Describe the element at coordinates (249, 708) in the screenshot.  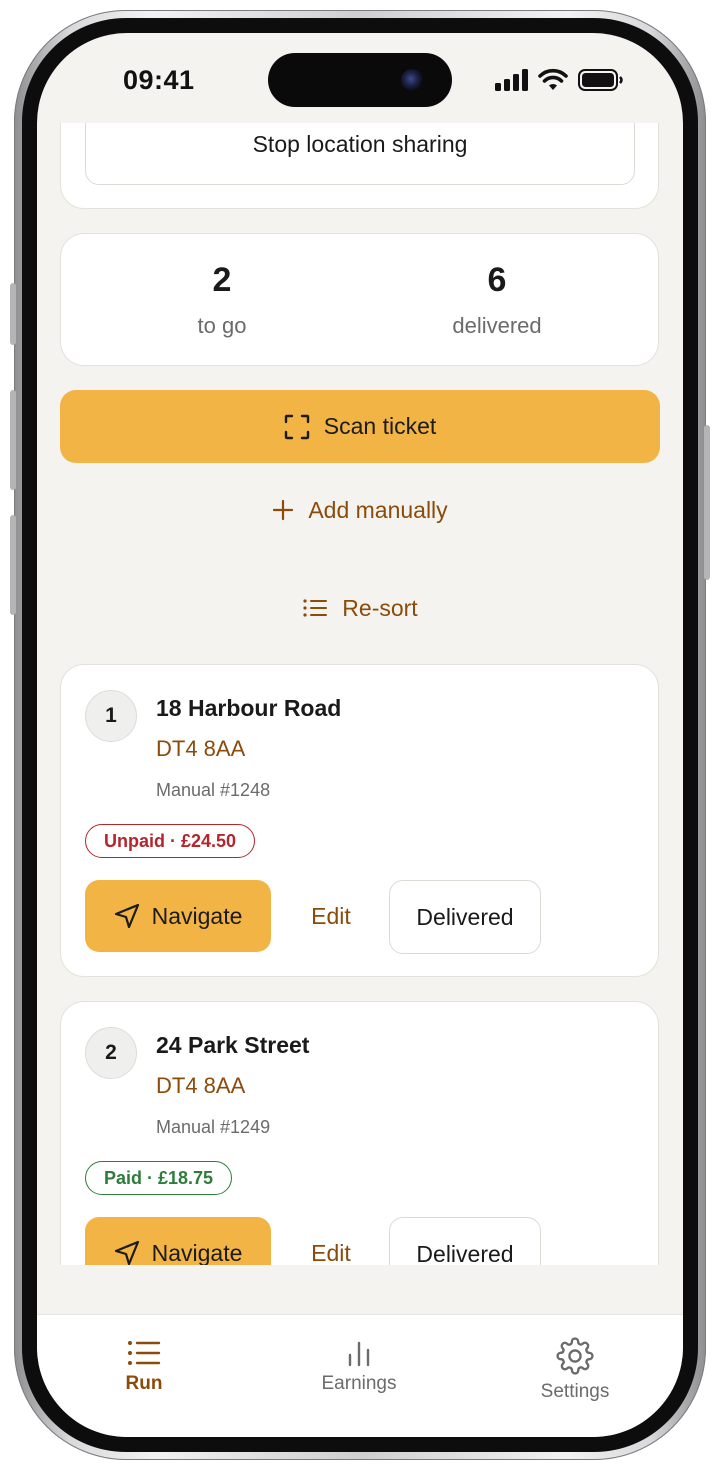
I see `stop-address: 18 Harbour Road` at that location.